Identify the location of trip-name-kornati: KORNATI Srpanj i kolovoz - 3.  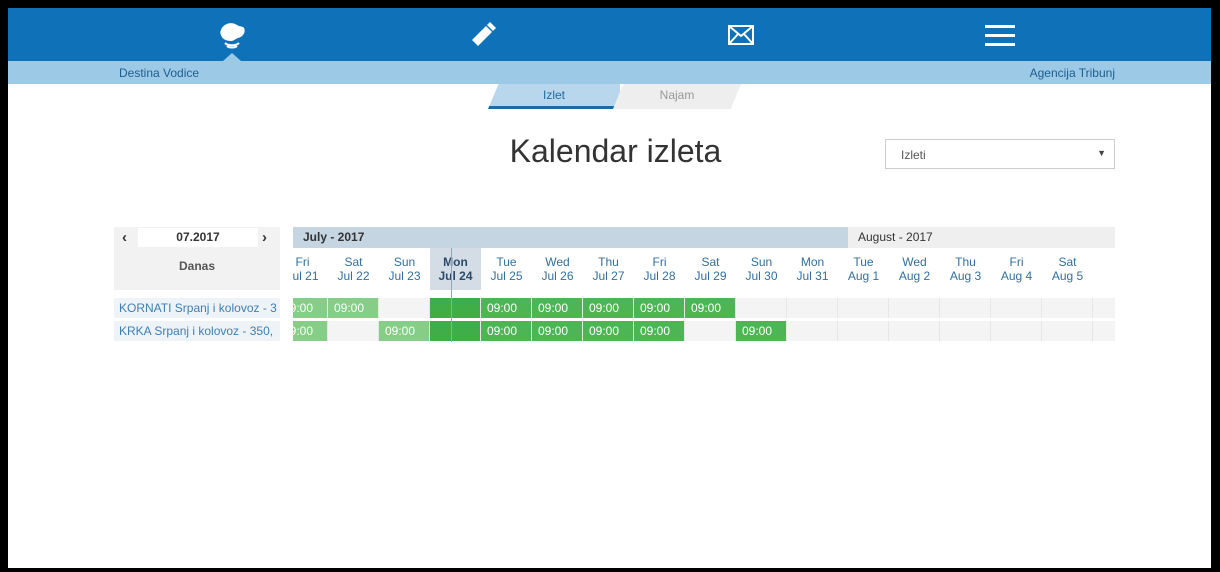
(197, 308).